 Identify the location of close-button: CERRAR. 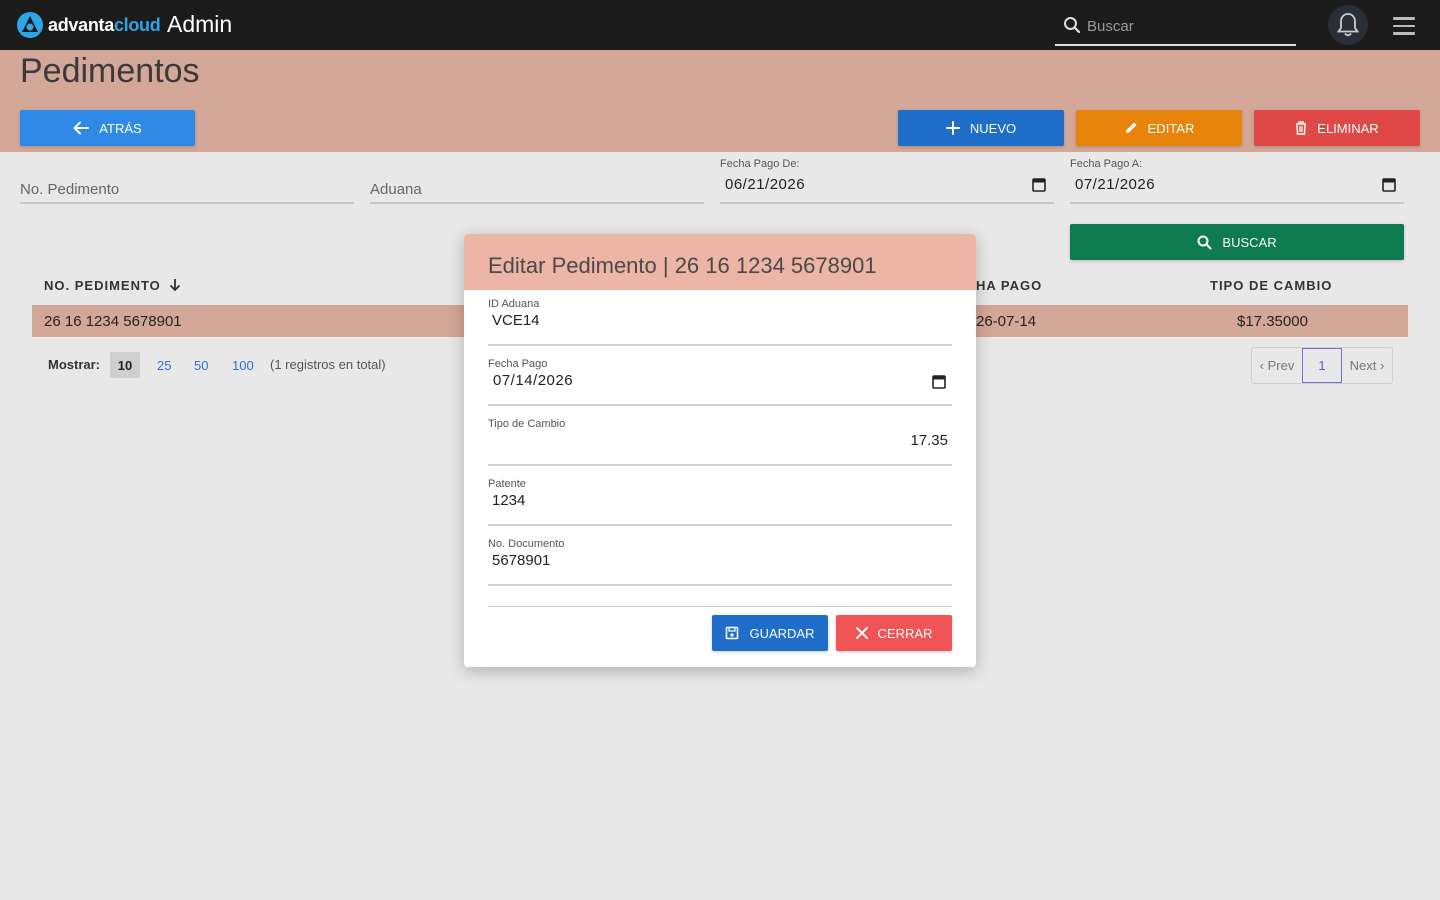
(894, 633).